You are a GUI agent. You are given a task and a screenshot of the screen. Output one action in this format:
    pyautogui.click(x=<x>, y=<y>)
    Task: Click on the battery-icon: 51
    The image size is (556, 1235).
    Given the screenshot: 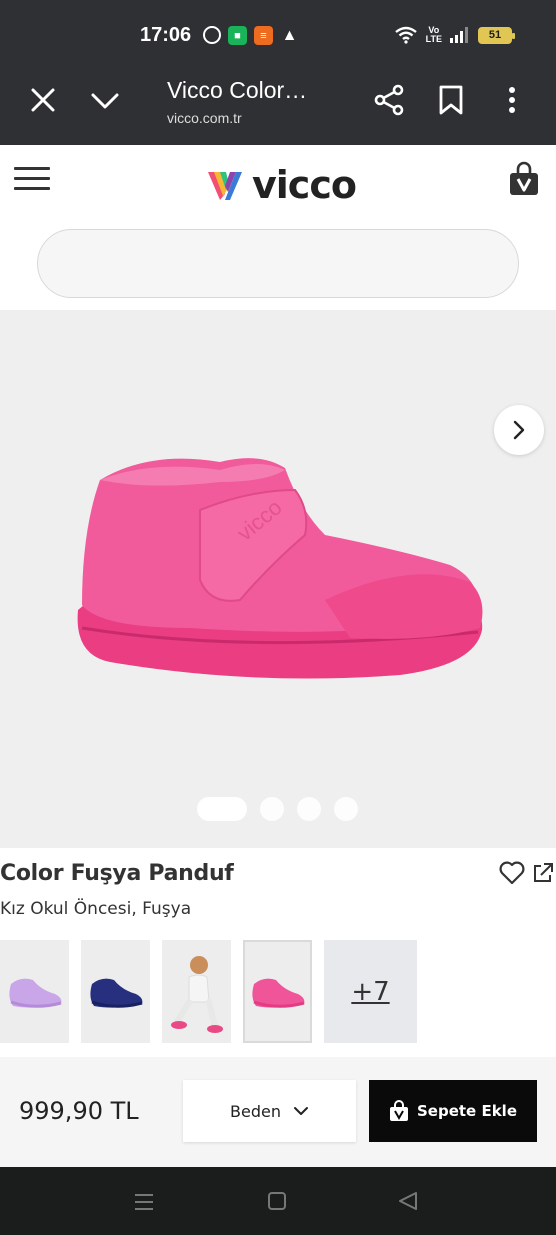 What is the action you would take?
    pyautogui.click(x=496, y=35)
    